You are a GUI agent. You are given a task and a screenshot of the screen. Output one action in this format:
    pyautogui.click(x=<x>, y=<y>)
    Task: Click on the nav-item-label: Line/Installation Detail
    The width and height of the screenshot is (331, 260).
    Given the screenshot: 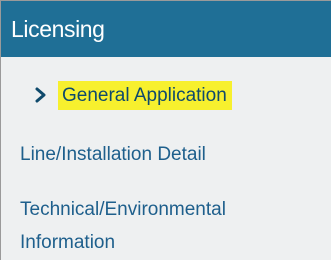 What is the action you would take?
    pyautogui.click(x=113, y=154)
    